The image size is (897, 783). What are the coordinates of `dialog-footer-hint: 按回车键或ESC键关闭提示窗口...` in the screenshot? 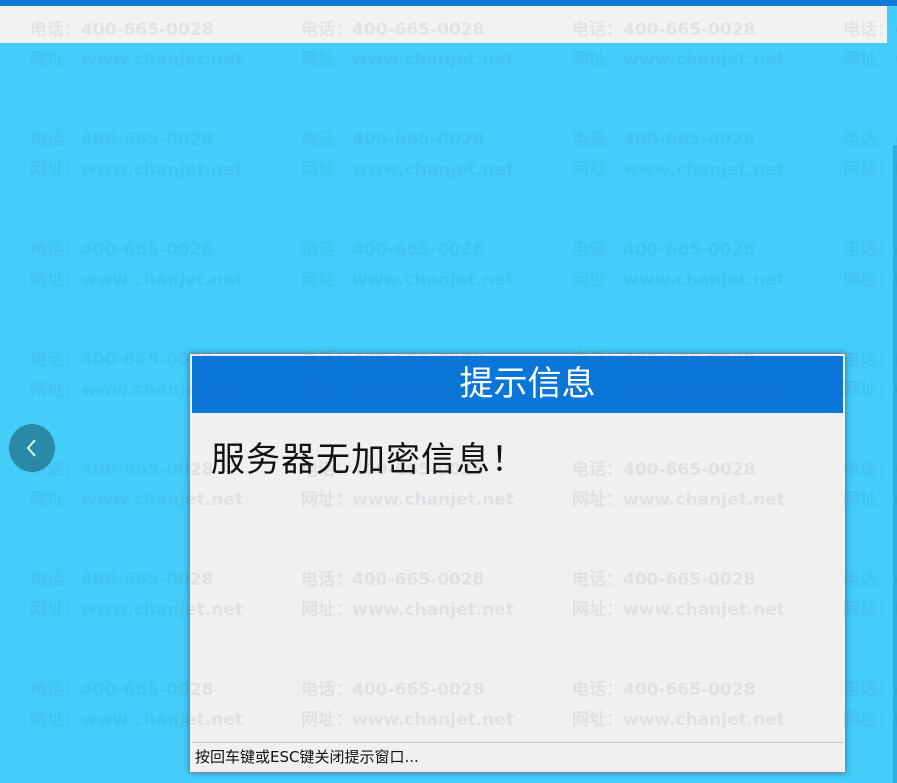 It's located at (517, 756).